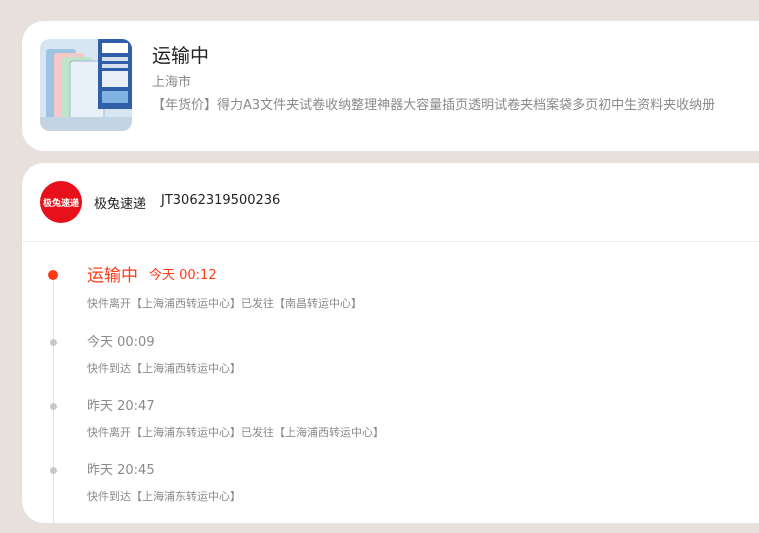  What do you see at coordinates (235, 432) in the screenshot?
I see `timeline-event-desc: 快件离开【上海浦东转运中心】已发往【上海浦西转运中心】` at bounding box center [235, 432].